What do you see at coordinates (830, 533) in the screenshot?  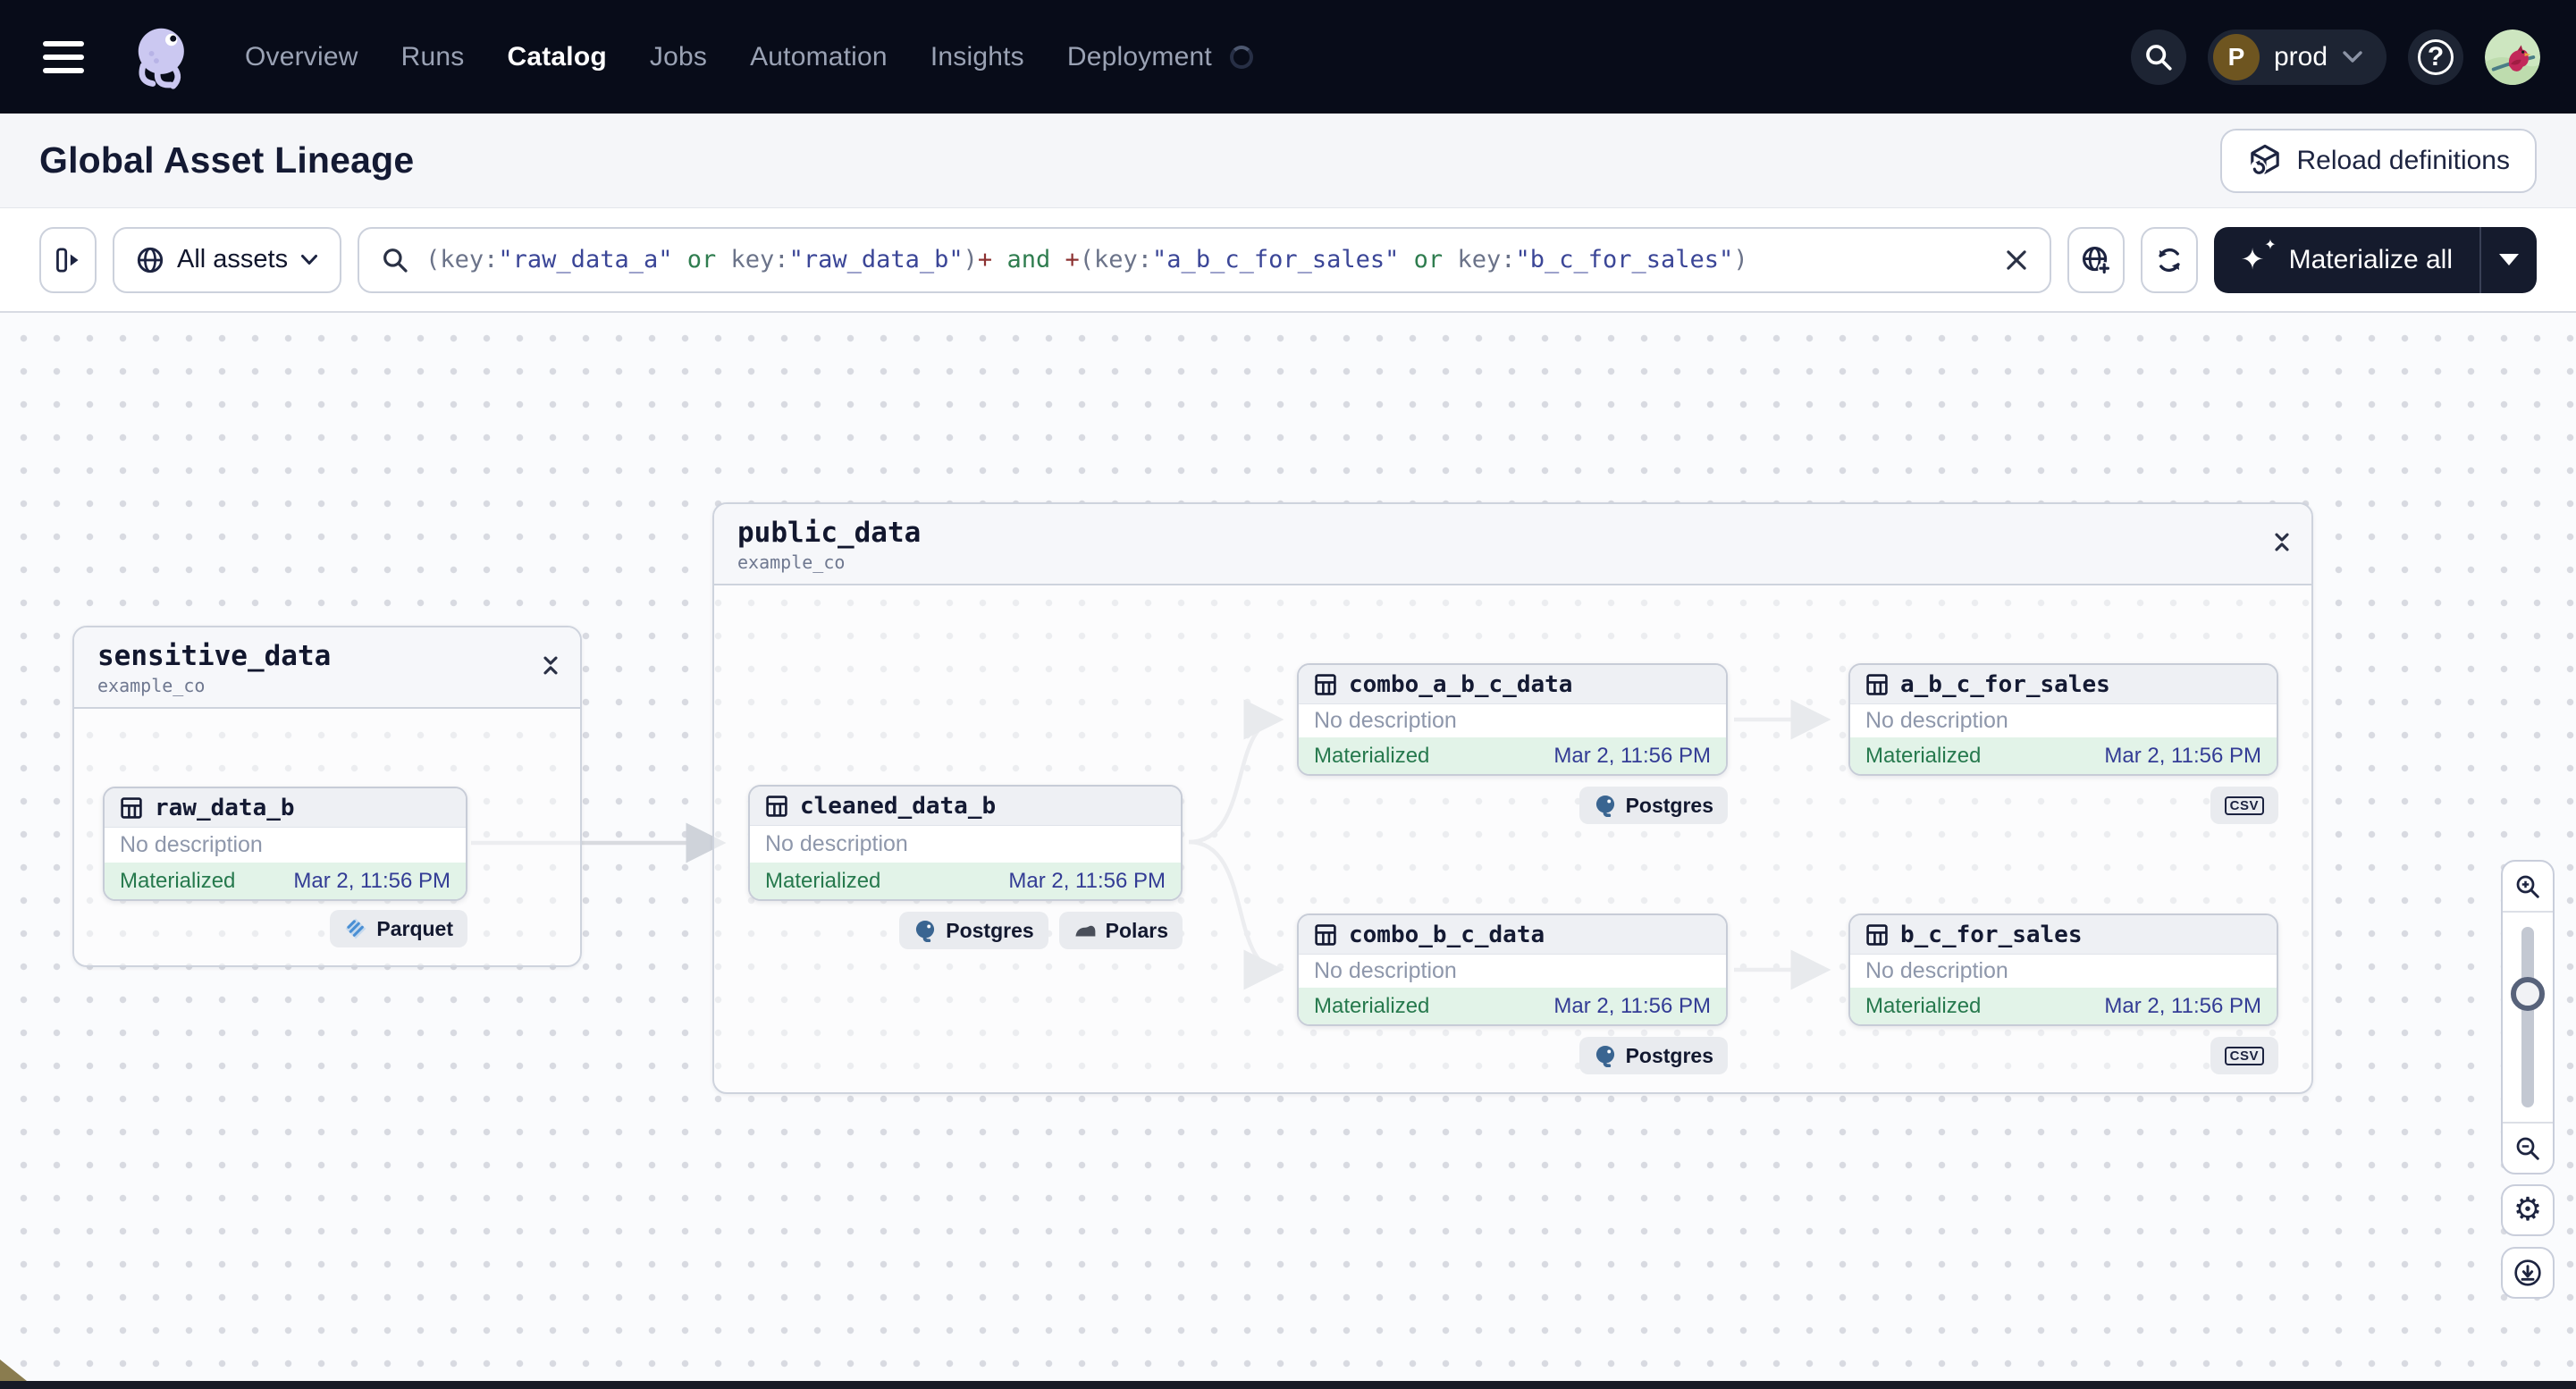 I see `group-title: public_data` at bounding box center [830, 533].